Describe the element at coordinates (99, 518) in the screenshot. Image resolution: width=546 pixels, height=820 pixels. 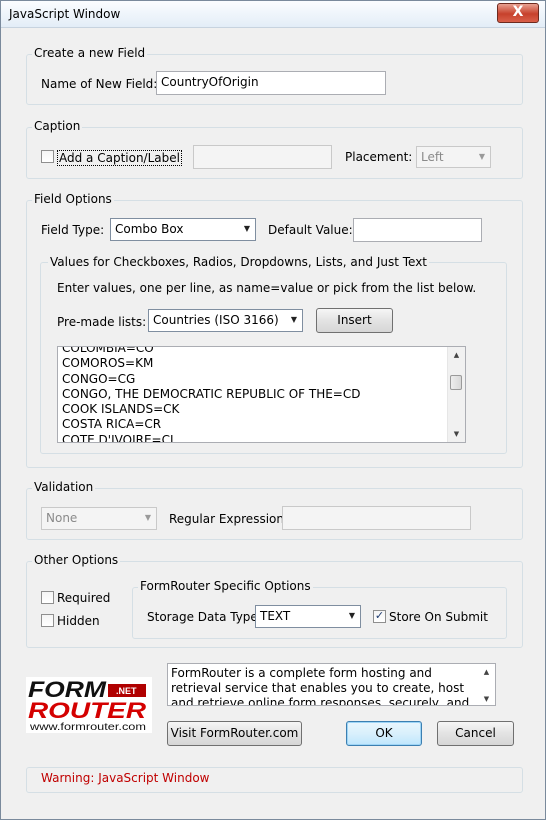
I see `validation-select: None ▼` at that location.